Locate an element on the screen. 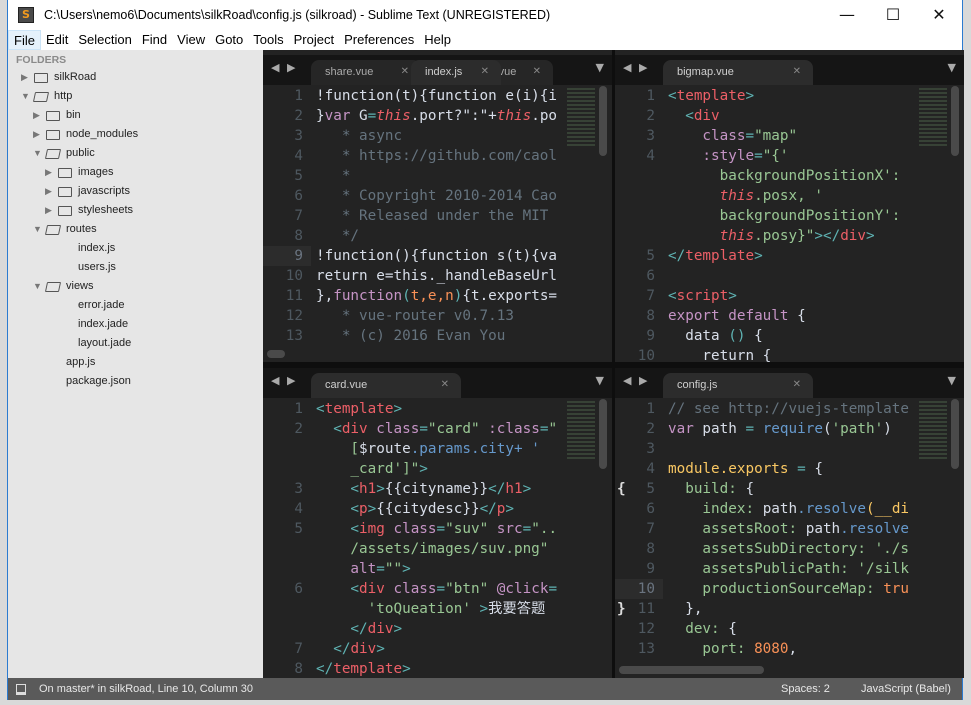  line-number: 8 is located at coordinates (298, 669).